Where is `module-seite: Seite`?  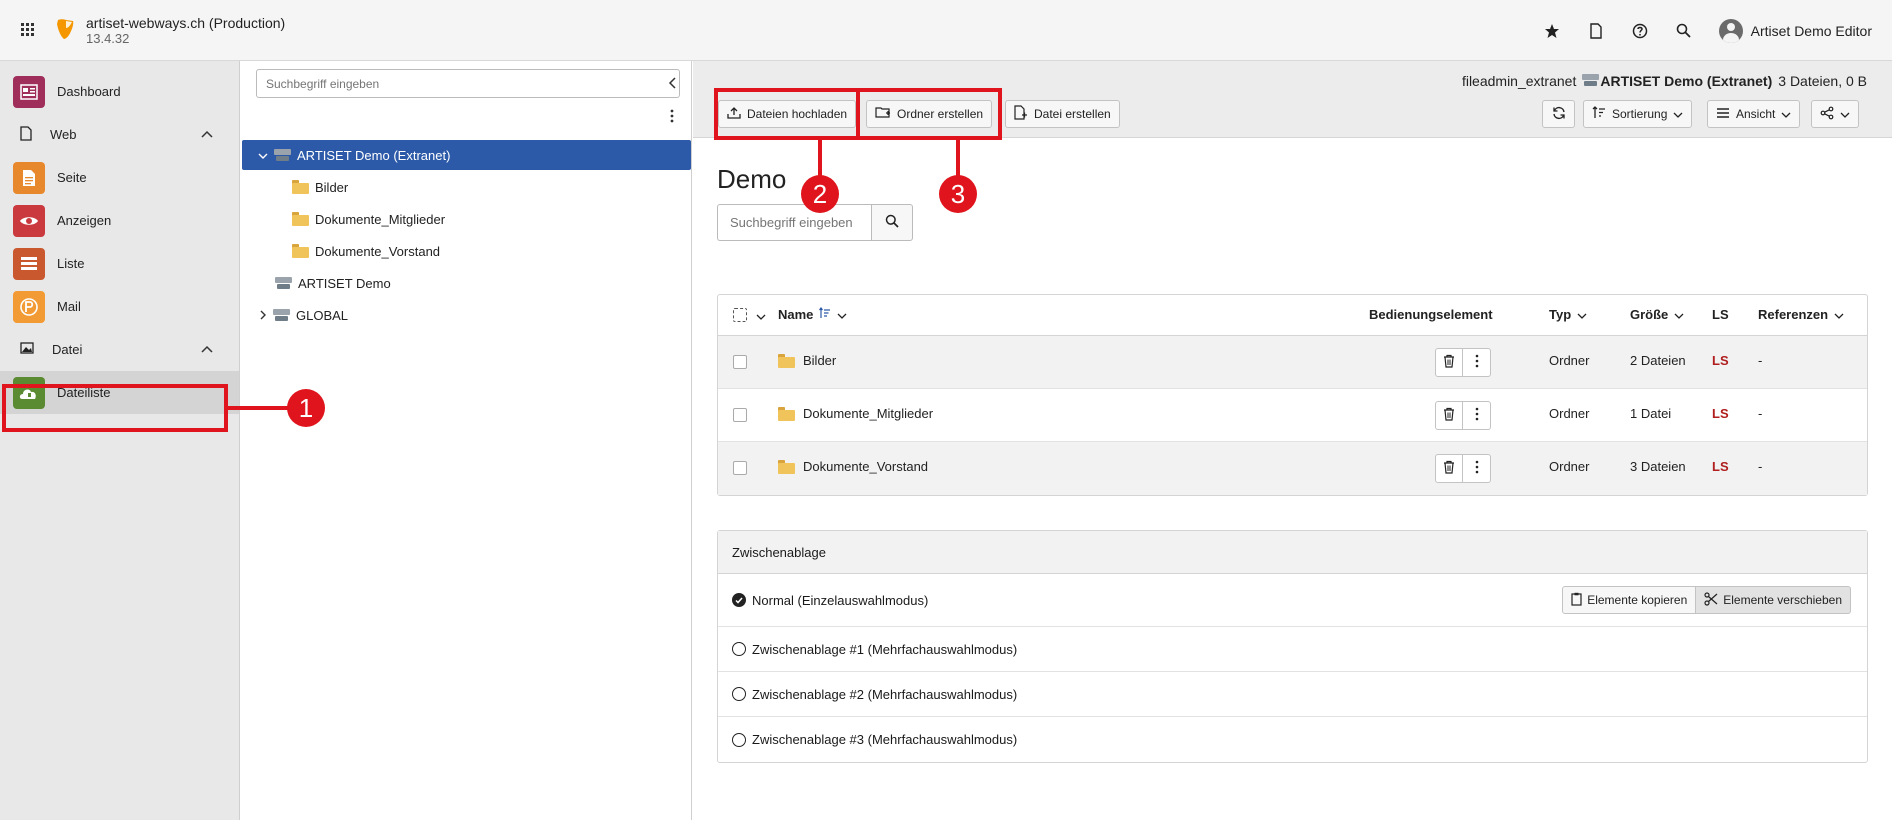 module-seite: Seite is located at coordinates (119, 177).